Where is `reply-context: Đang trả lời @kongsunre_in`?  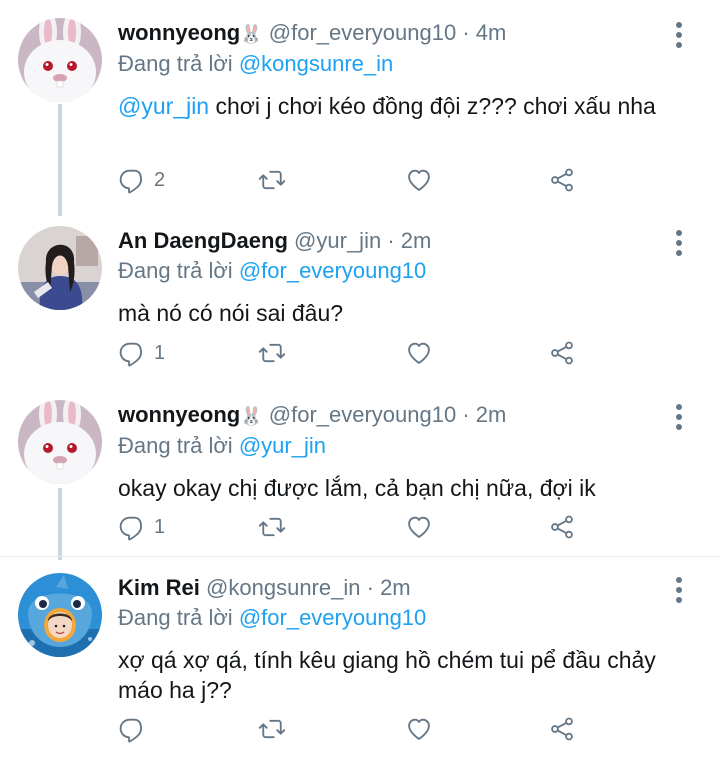
reply-context: Đang trả lời @kongsunre_in is located at coordinates (399, 64).